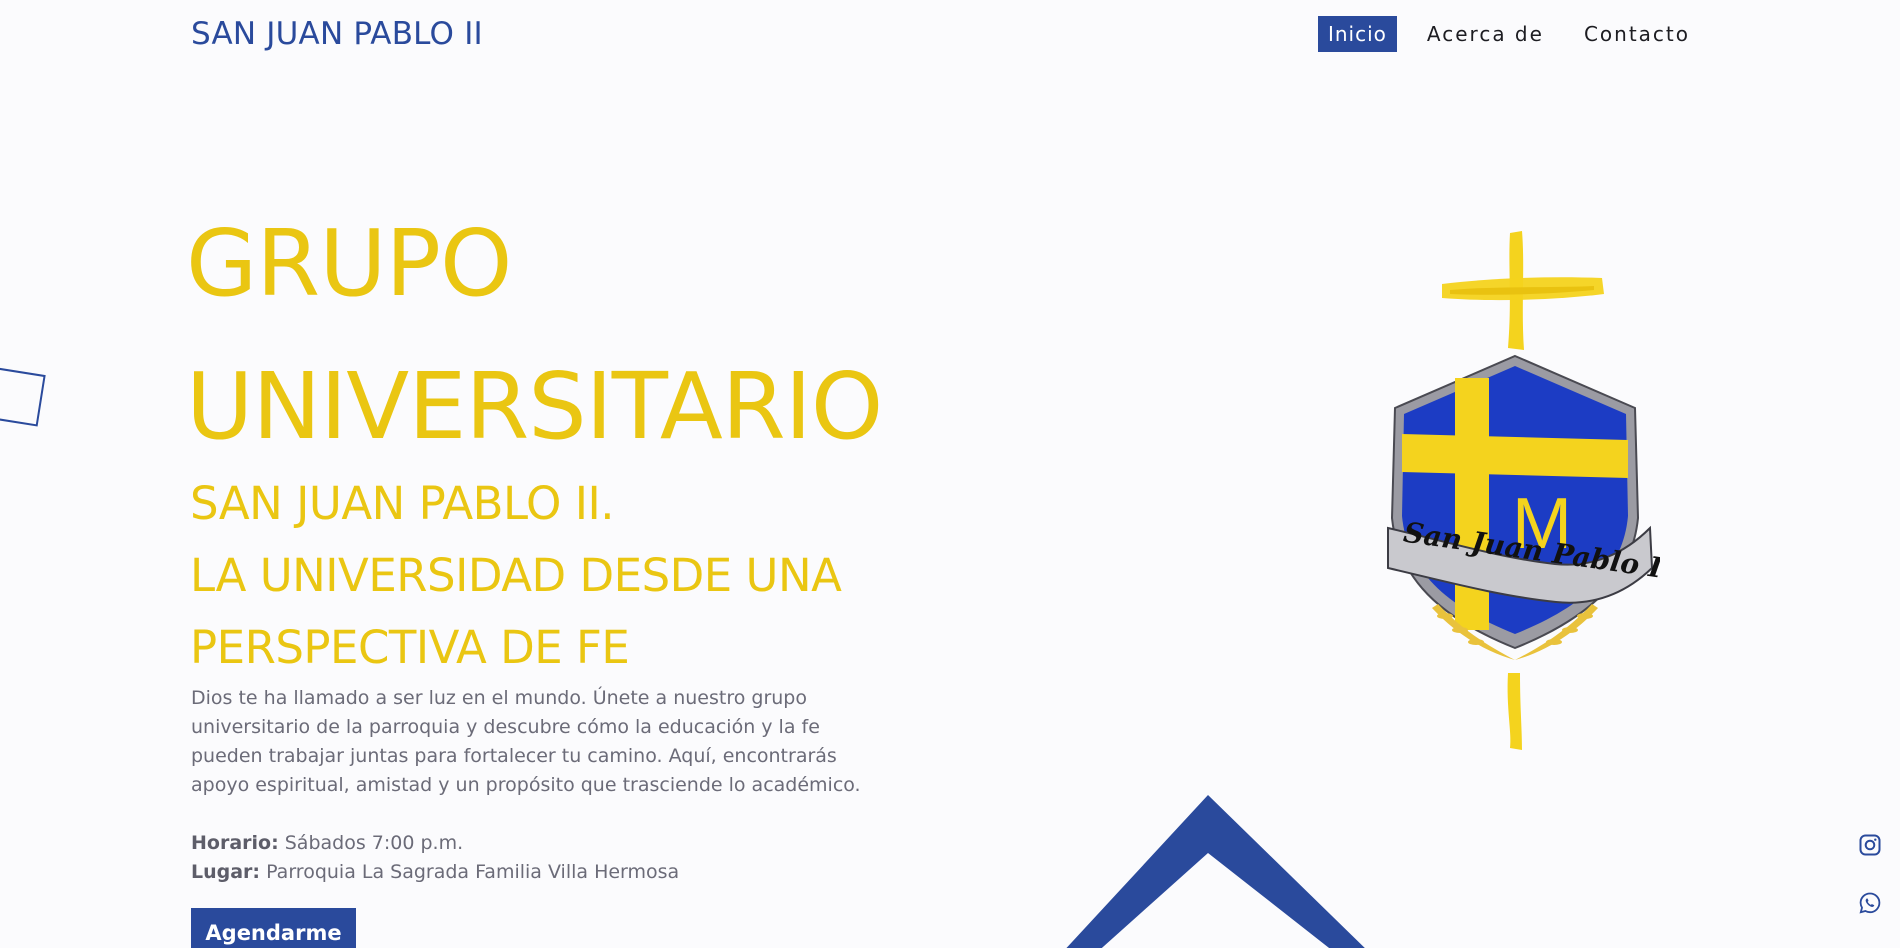 This screenshot has width=1900, height=948. What do you see at coordinates (1637, 34) in the screenshot?
I see `nav-link-contacto: Contacto` at bounding box center [1637, 34].